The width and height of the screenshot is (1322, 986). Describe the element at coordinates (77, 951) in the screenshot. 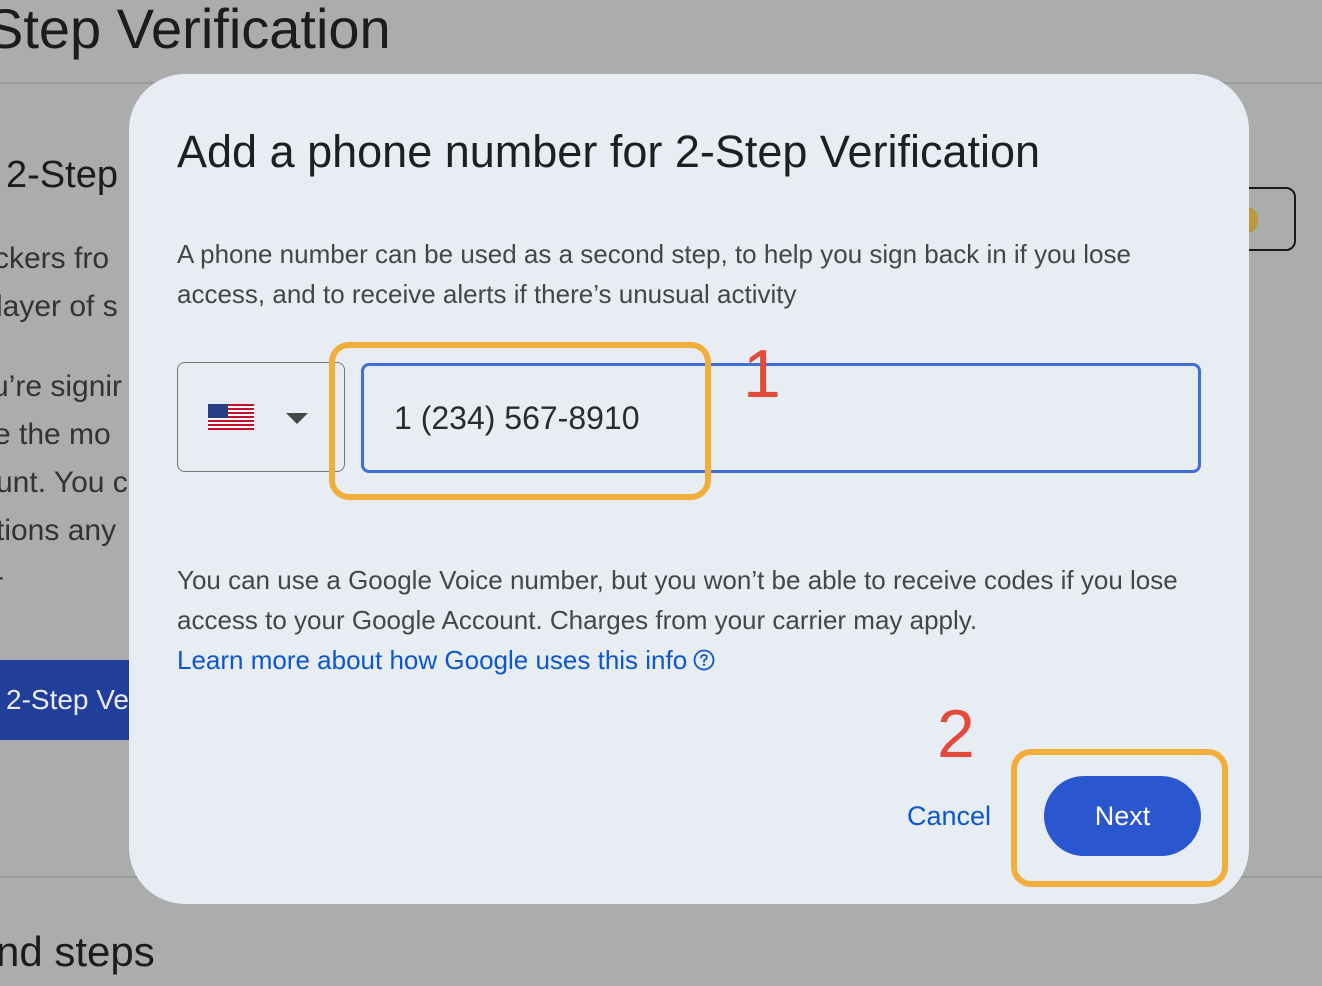

I see `background-bottom-title: nd steps` at that location.